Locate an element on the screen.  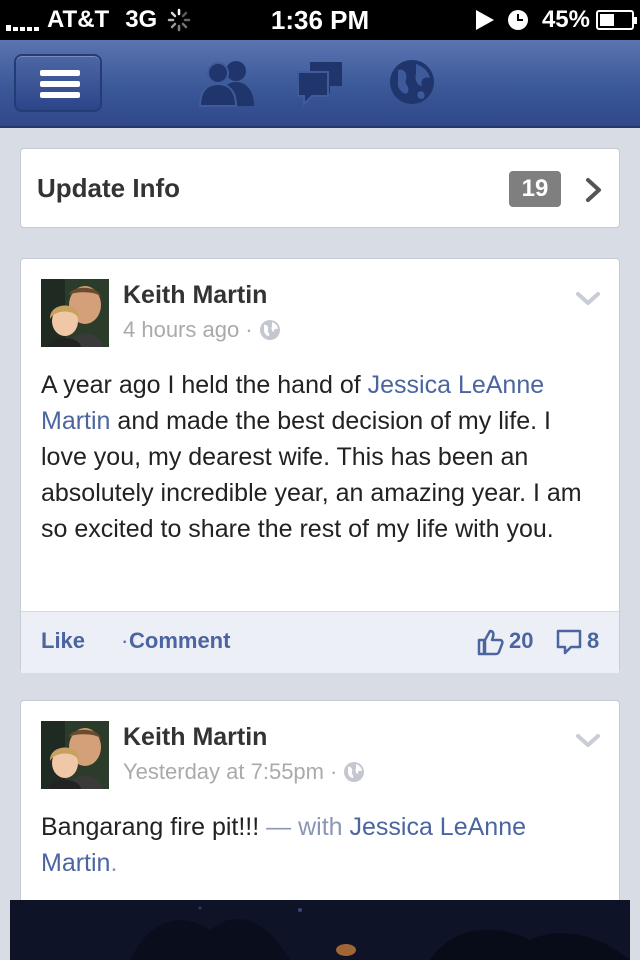
battery-icon is located at coordinates (616, 20).